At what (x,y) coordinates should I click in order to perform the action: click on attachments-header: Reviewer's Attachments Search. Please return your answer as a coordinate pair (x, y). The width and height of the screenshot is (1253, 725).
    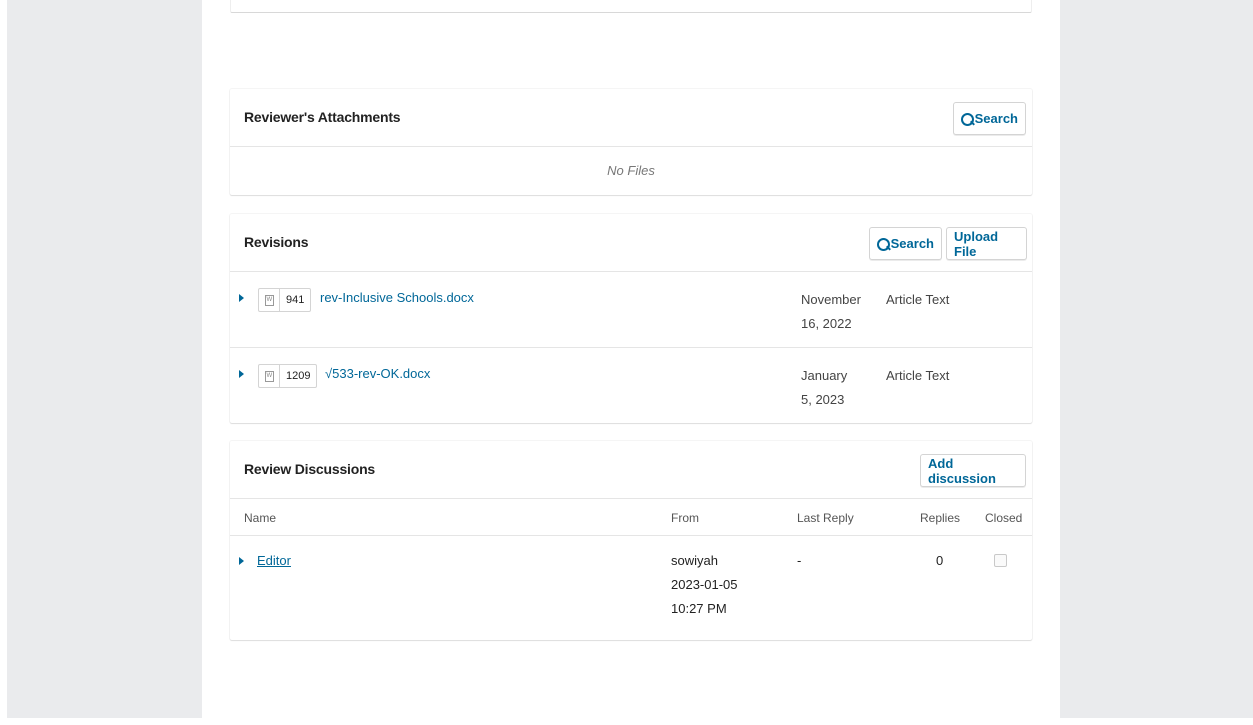
    Looking at the image, I should click on (631, 118).